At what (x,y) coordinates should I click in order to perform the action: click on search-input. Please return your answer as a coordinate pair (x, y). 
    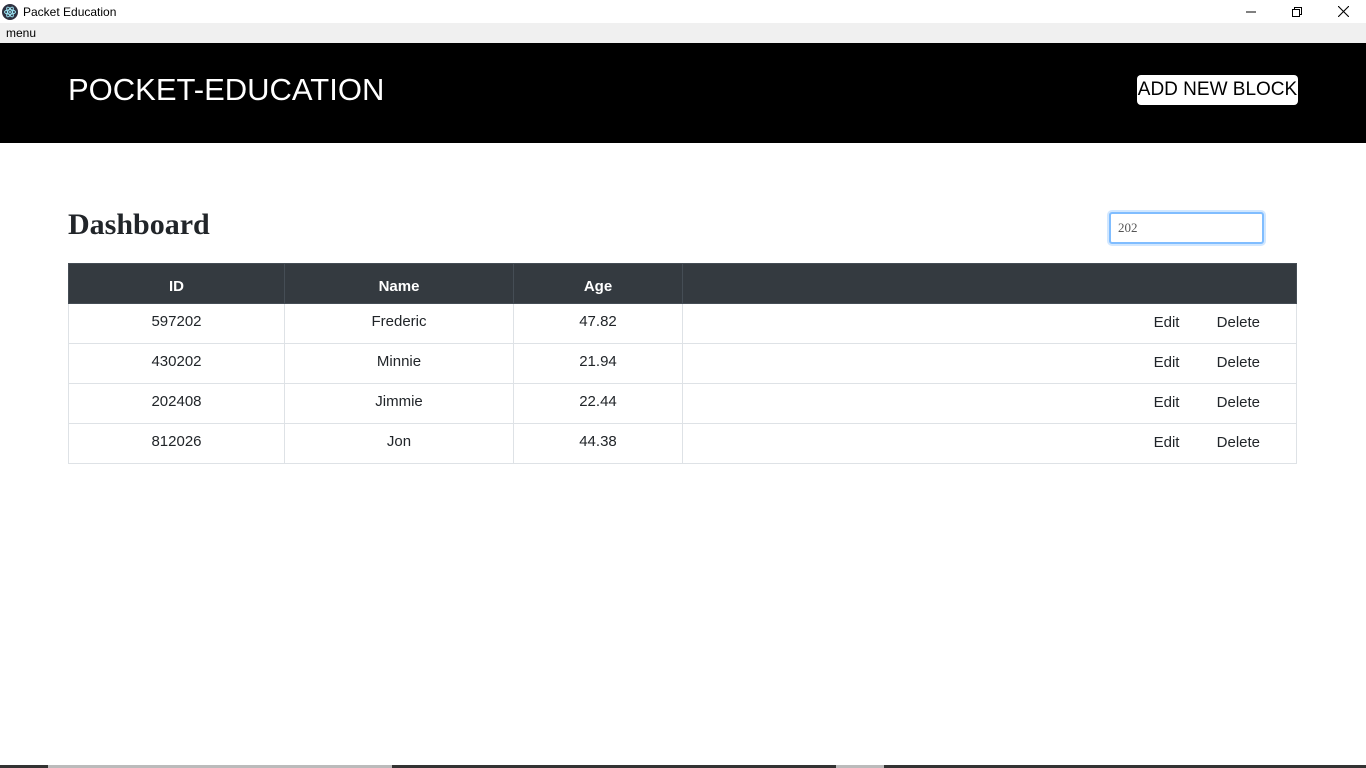
    Looking at the image, I should click on (1186, 228).